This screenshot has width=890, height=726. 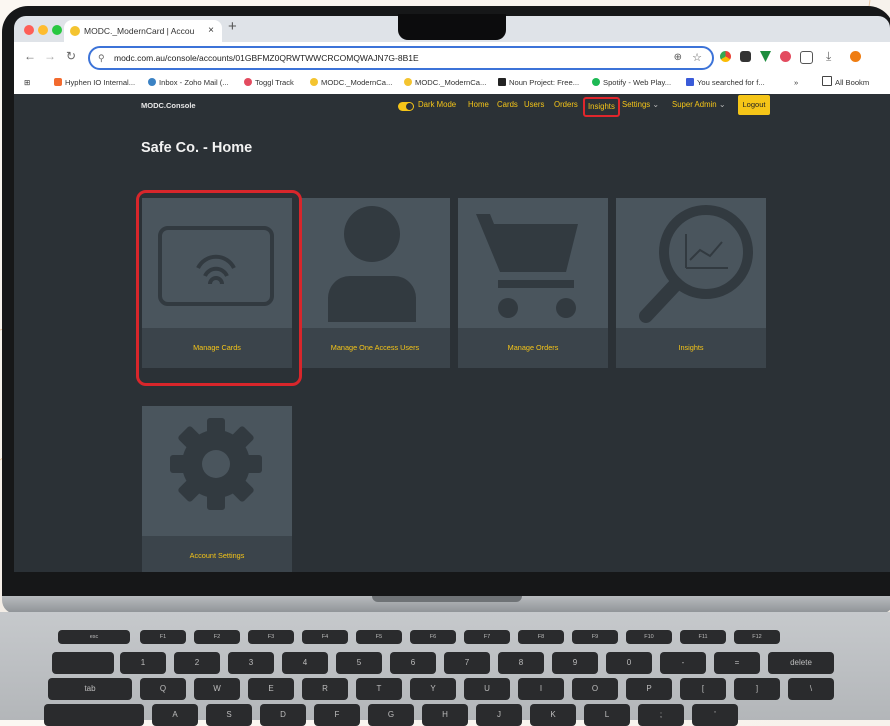 I want to click on key-l: L, so click(x=607, y=715).